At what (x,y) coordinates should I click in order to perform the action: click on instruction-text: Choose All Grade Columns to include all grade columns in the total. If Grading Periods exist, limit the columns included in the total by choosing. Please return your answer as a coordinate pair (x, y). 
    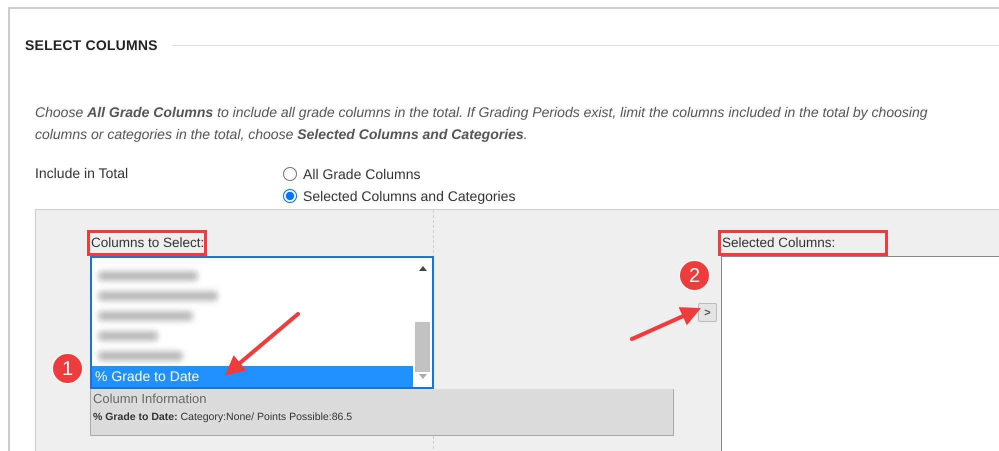
    Looking at the image, I should click on (482, 112).